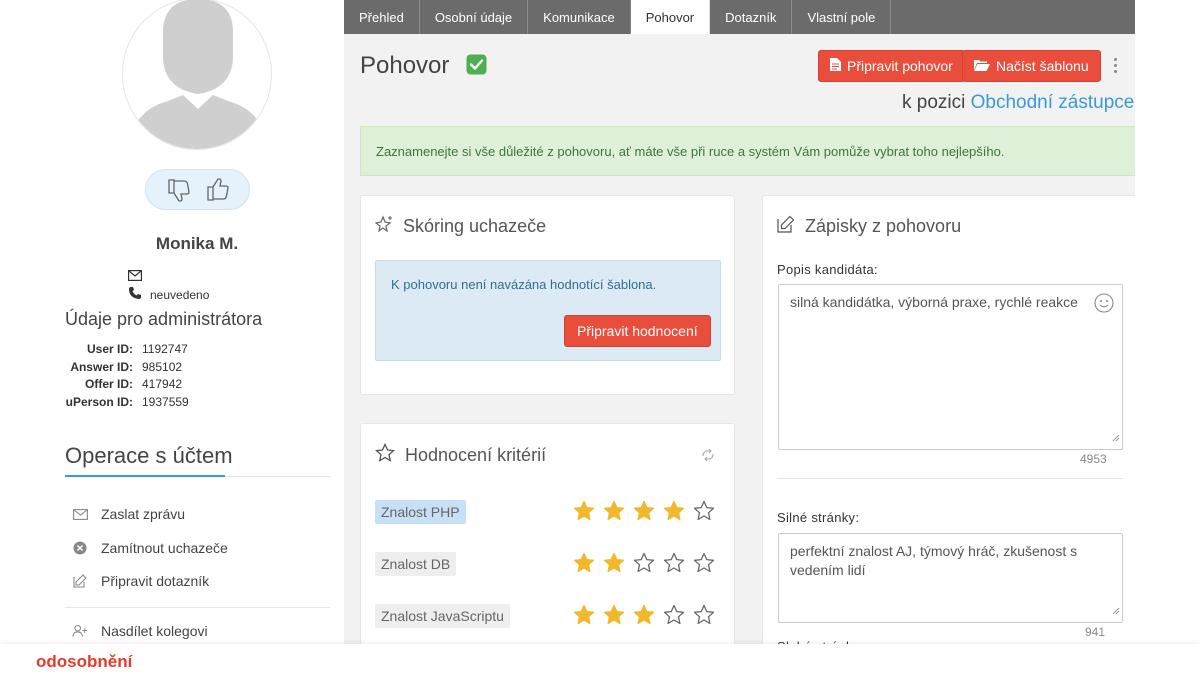 Image resolution: width=1200 pixels, height=679 pixels. What do you see at coordinates (474, 17) in the screenshot?
I see `tab-personal-data: Osobní údaje` at bounding box center [474, 17].